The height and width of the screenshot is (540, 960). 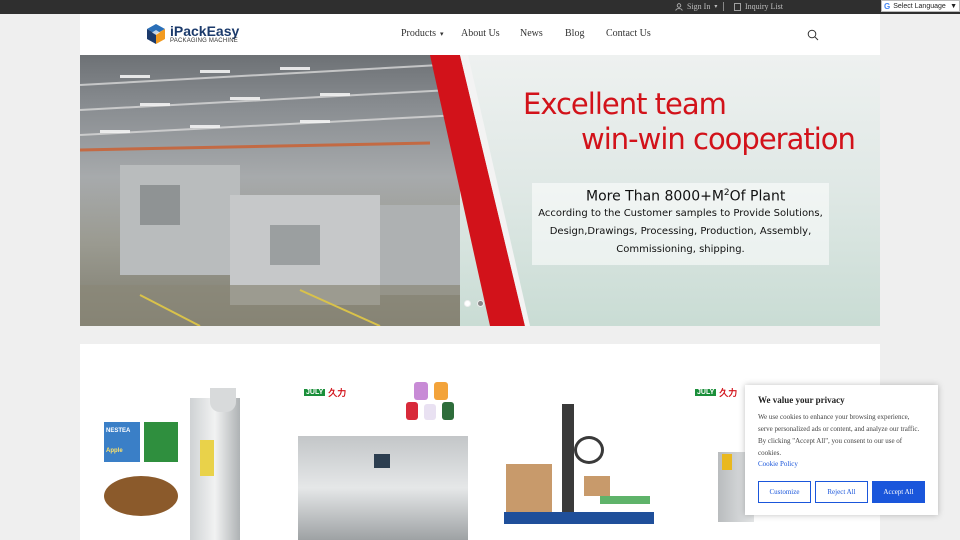 I want to click on language-selector: G Select Language ▼, so click(x=920, y=6).